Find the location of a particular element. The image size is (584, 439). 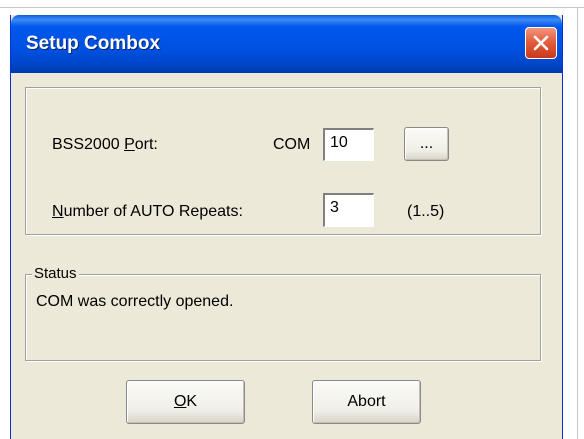

status-legend: Status is located at coordinates (55, 273).